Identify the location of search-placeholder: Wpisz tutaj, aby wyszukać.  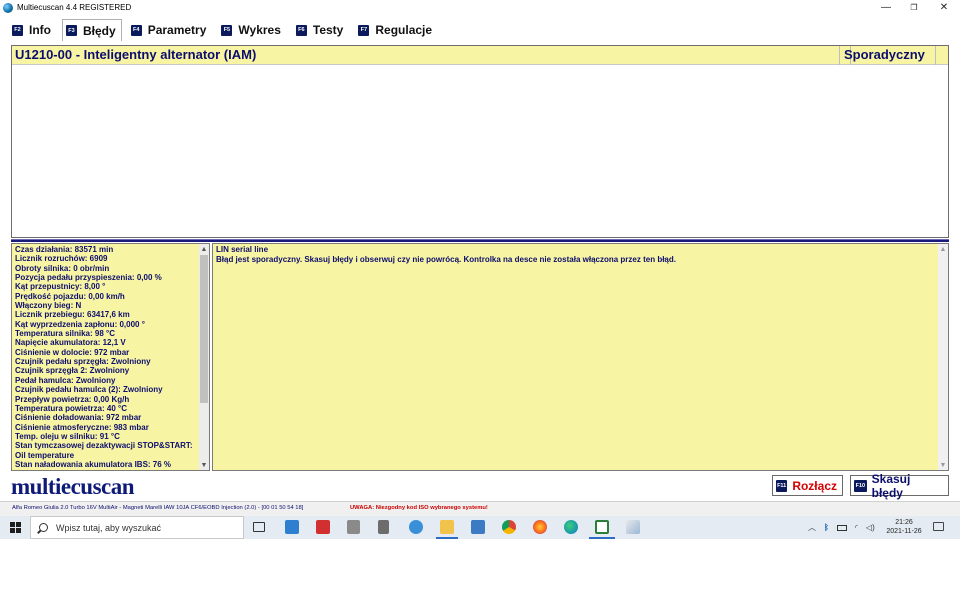
(109, 527).